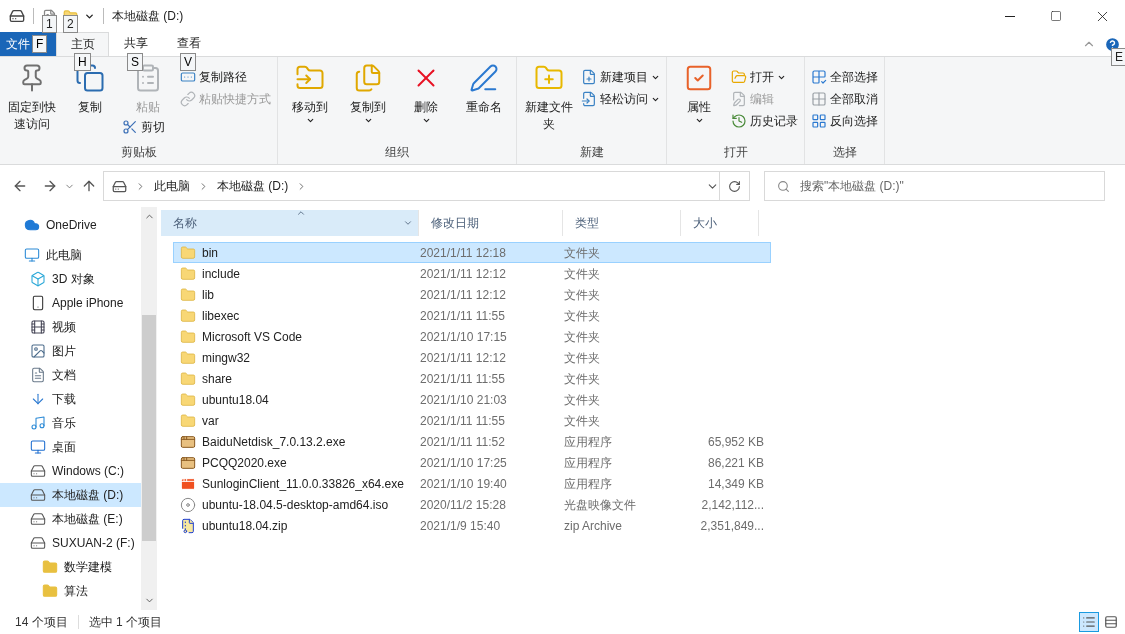  Describe the element at coordinates (210, 253) in the screenshot. I see `file-name: bin` at that location.